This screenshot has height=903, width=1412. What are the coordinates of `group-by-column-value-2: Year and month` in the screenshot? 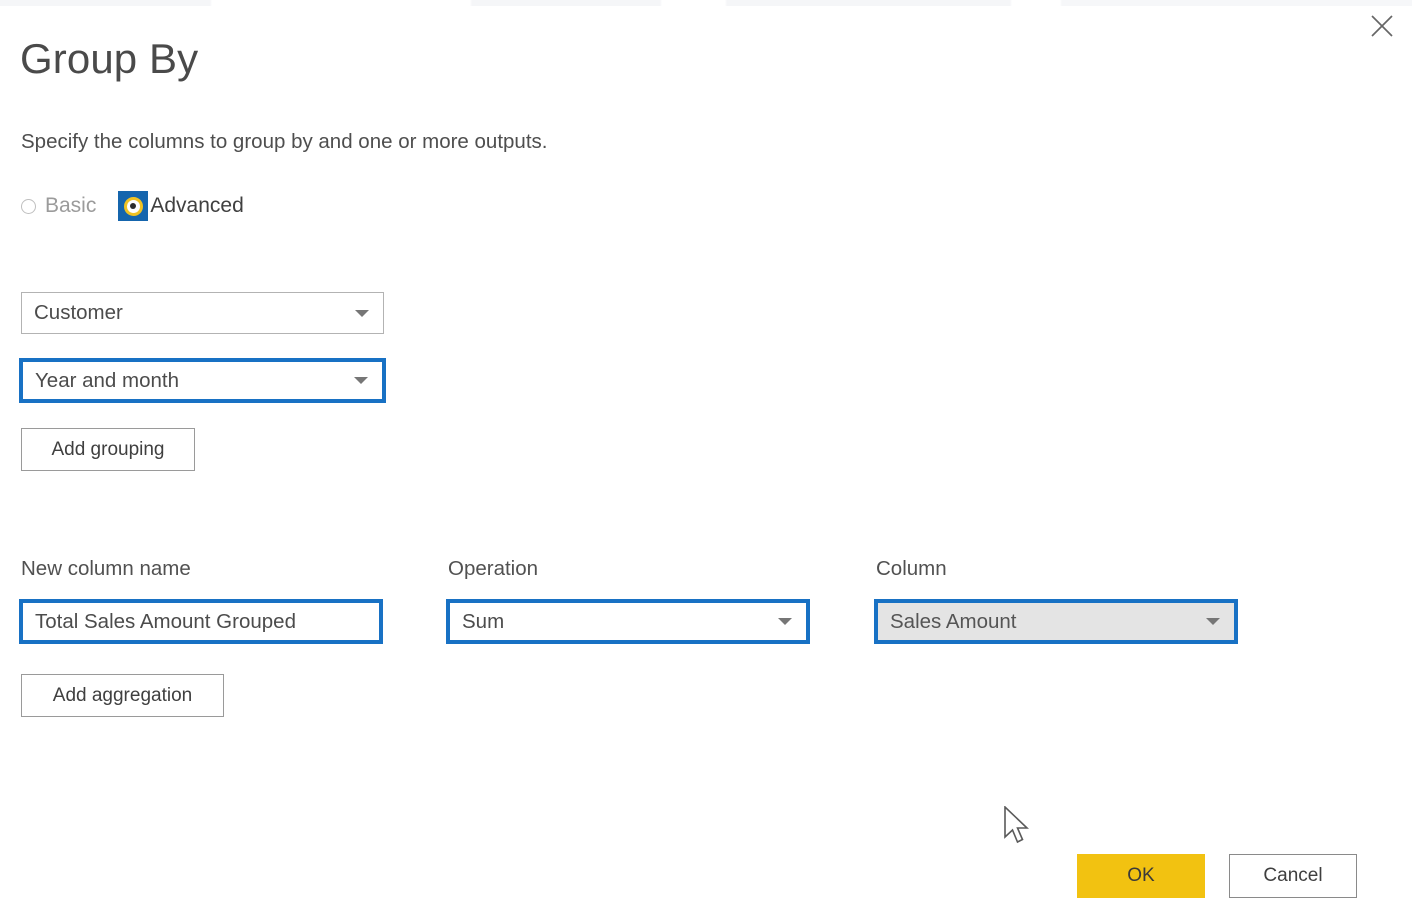 It's located at (107, 380).